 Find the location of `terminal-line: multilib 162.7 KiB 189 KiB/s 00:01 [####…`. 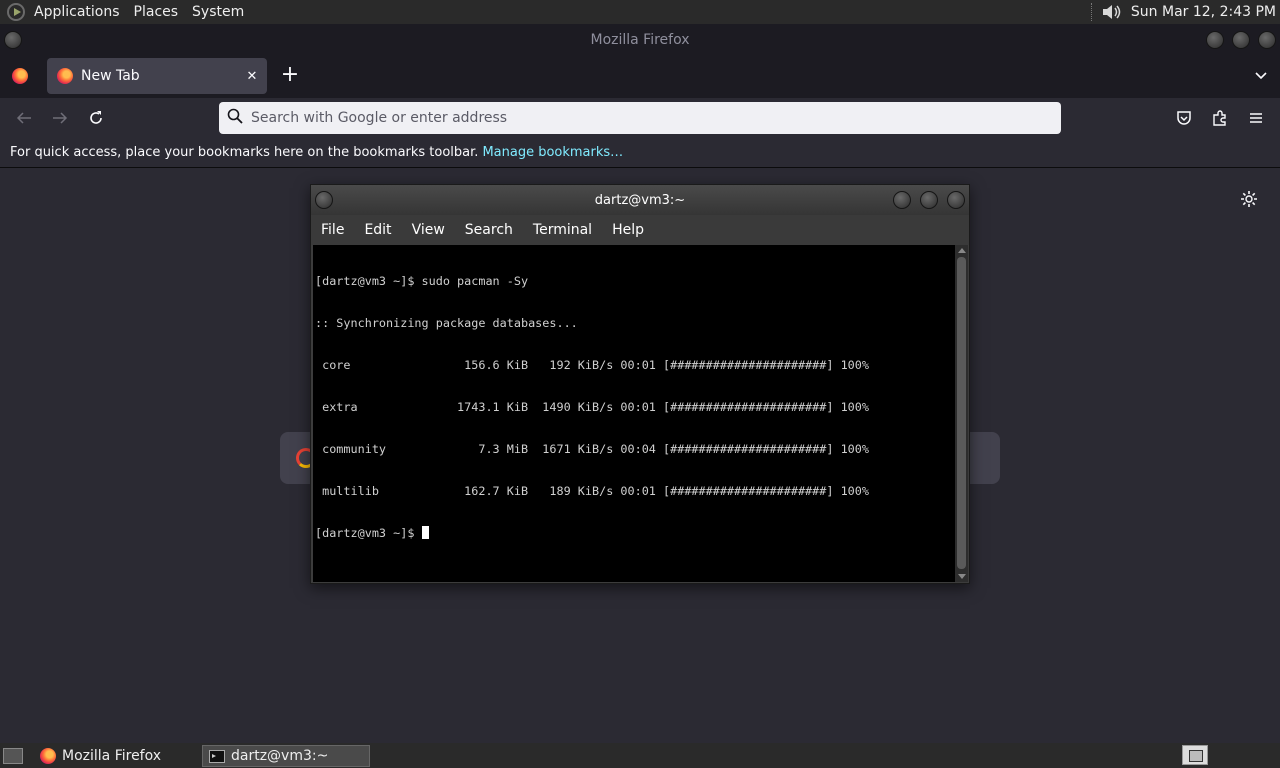

terminal-line: multilib 162.7 KiB 189 KiB/s 00:01 [####… is located at coordinates (592, 491).